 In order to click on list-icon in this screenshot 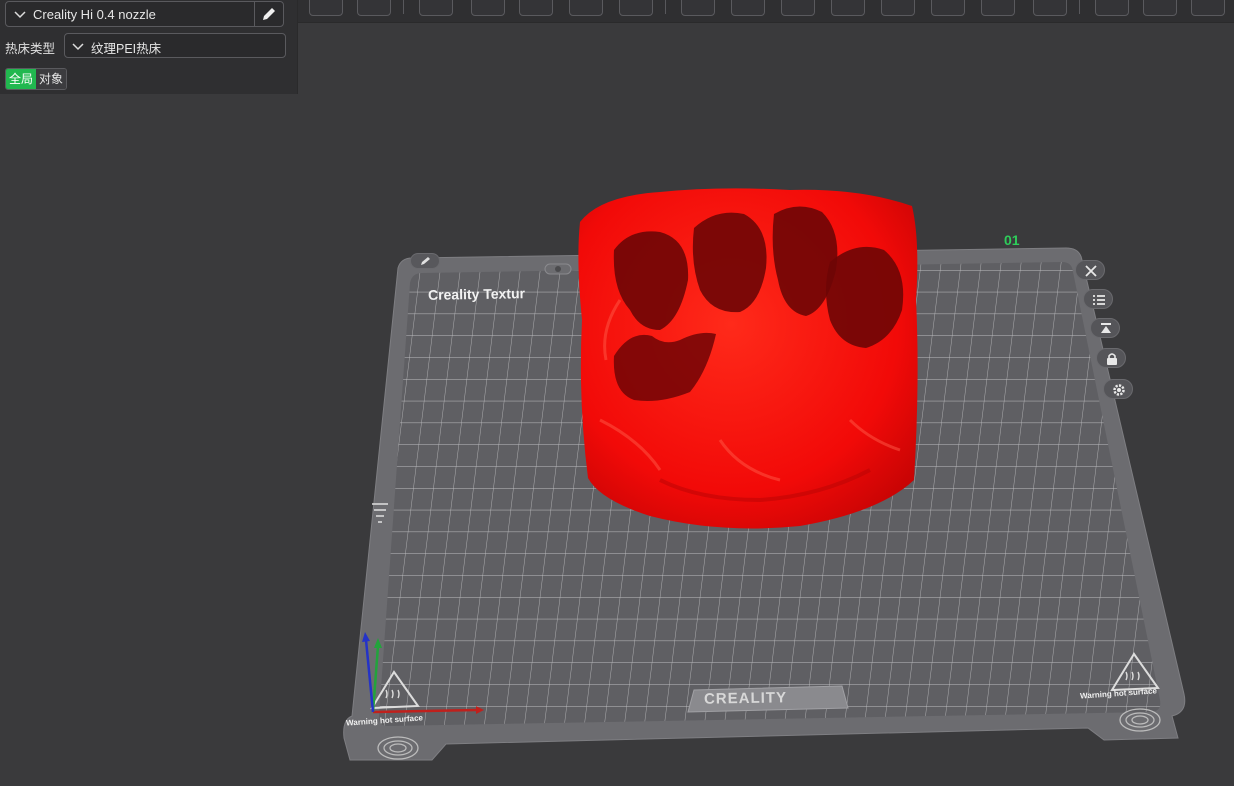, I will do `click(1099, 300)`.